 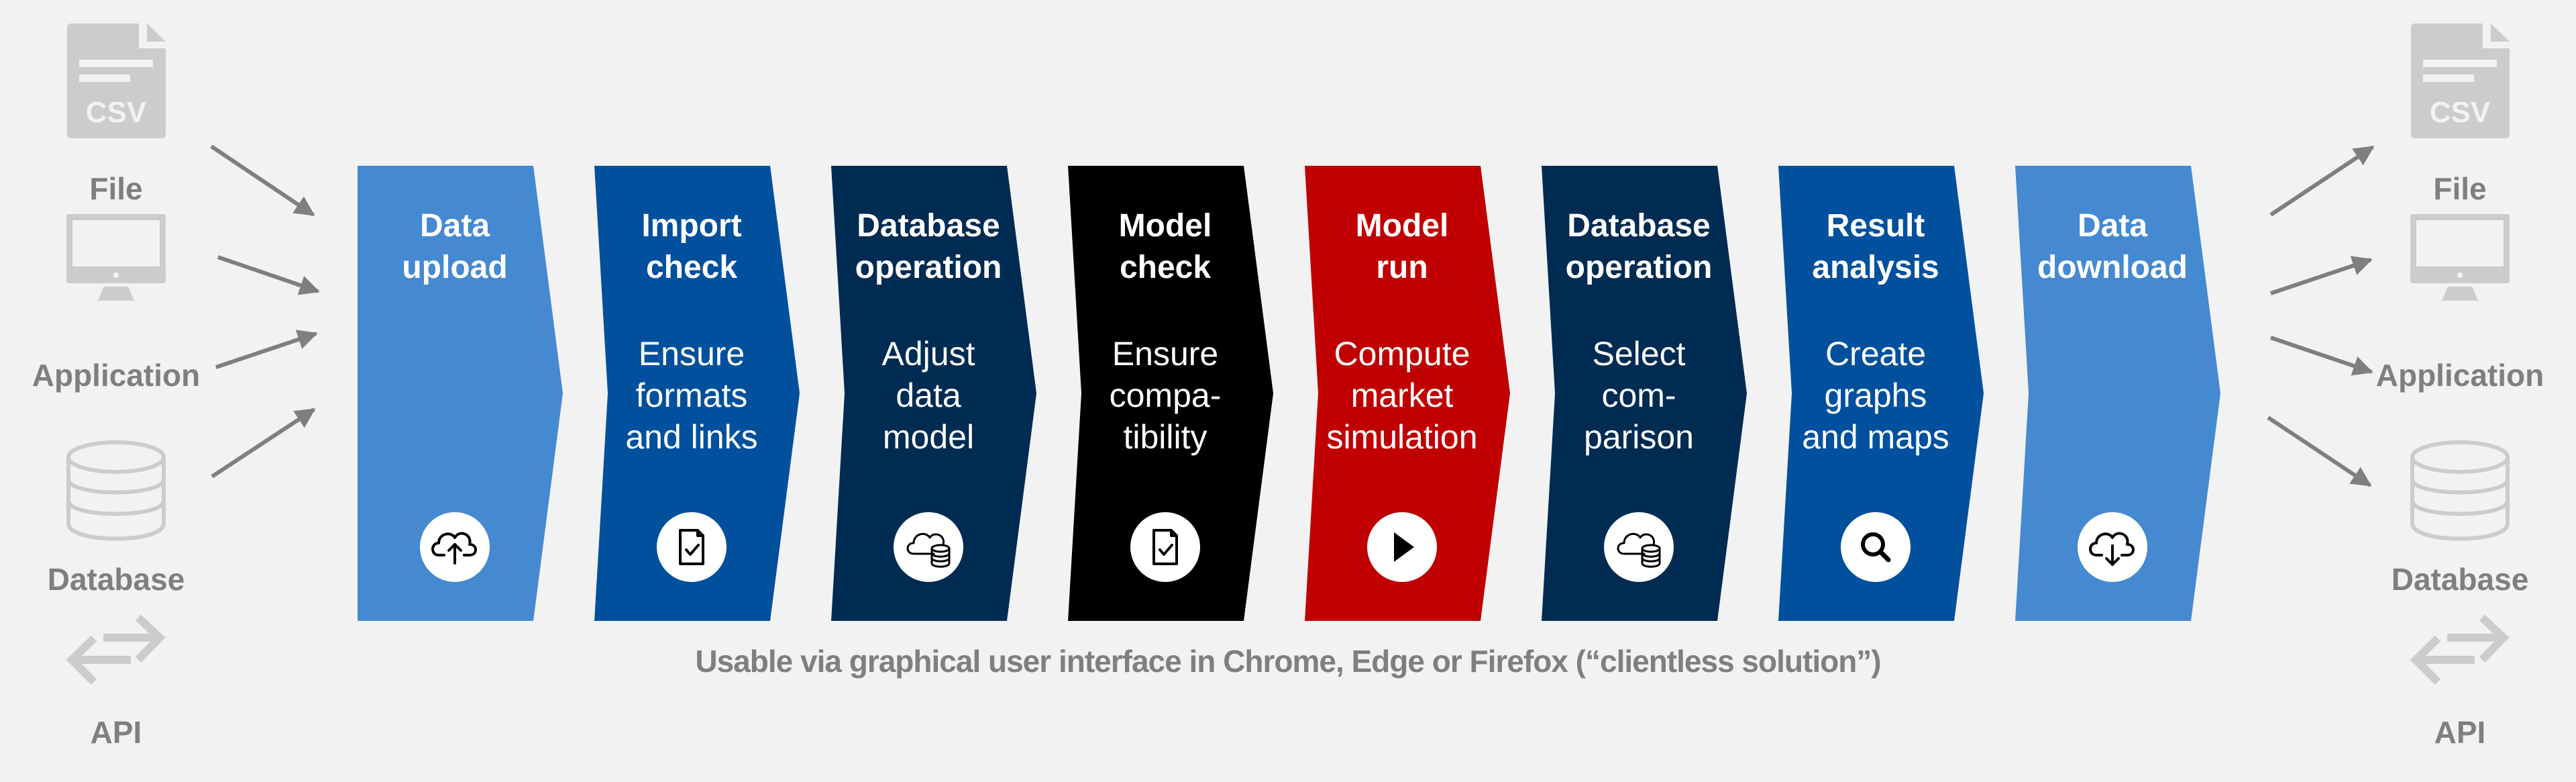 What do you see at coordinates (455, 547) in the screenshot?
I see `cloud-upload-icon` at bounding box center [455, 547].